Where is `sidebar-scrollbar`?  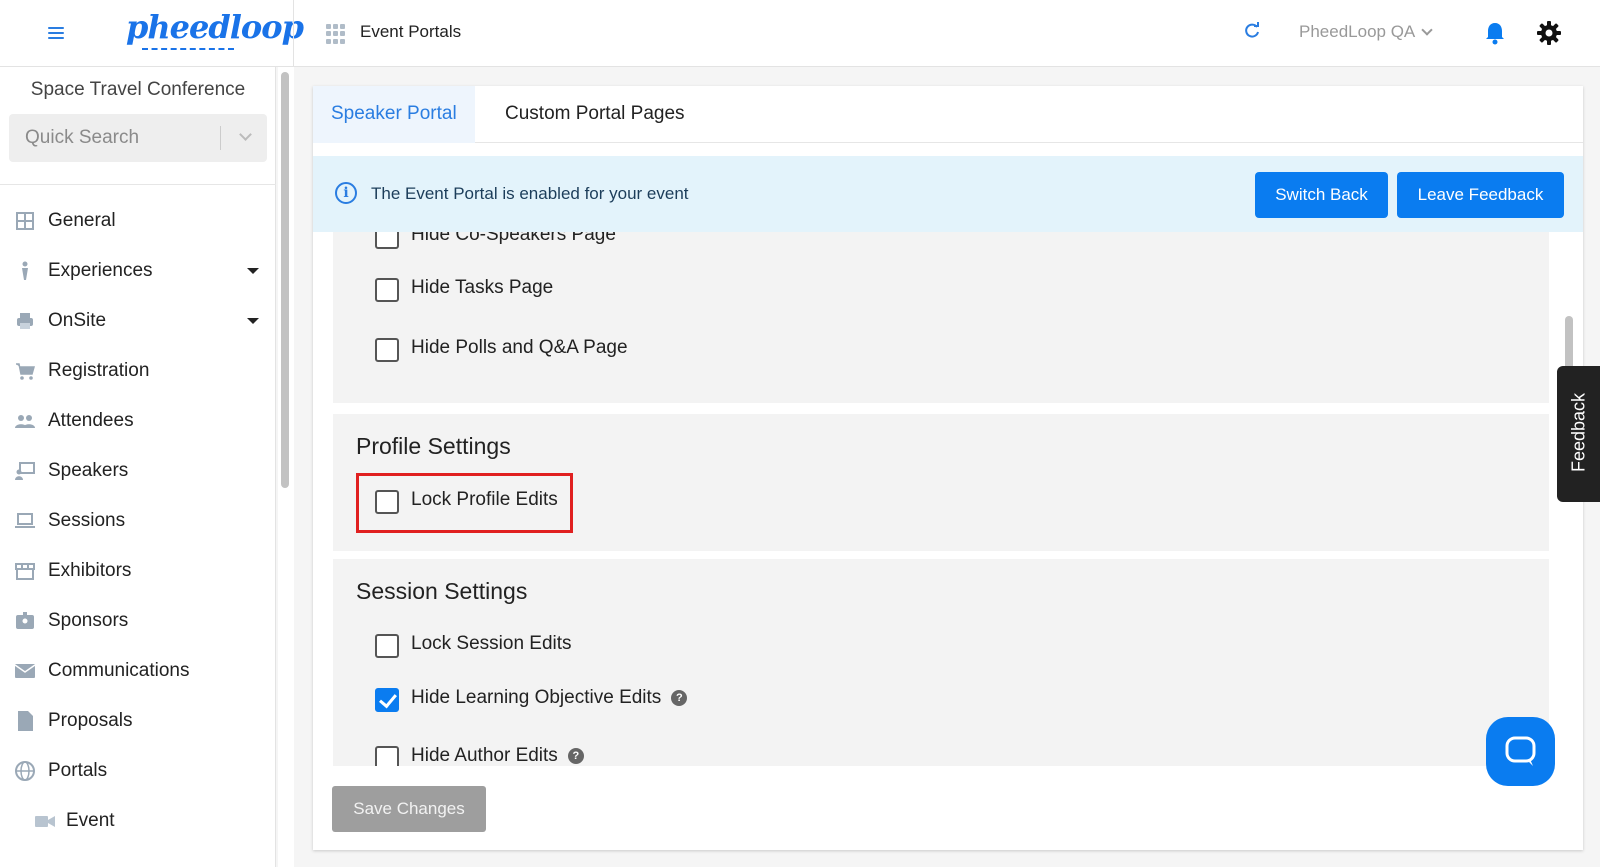 sidebar-scrollbar is located at coordinates (285, 280).